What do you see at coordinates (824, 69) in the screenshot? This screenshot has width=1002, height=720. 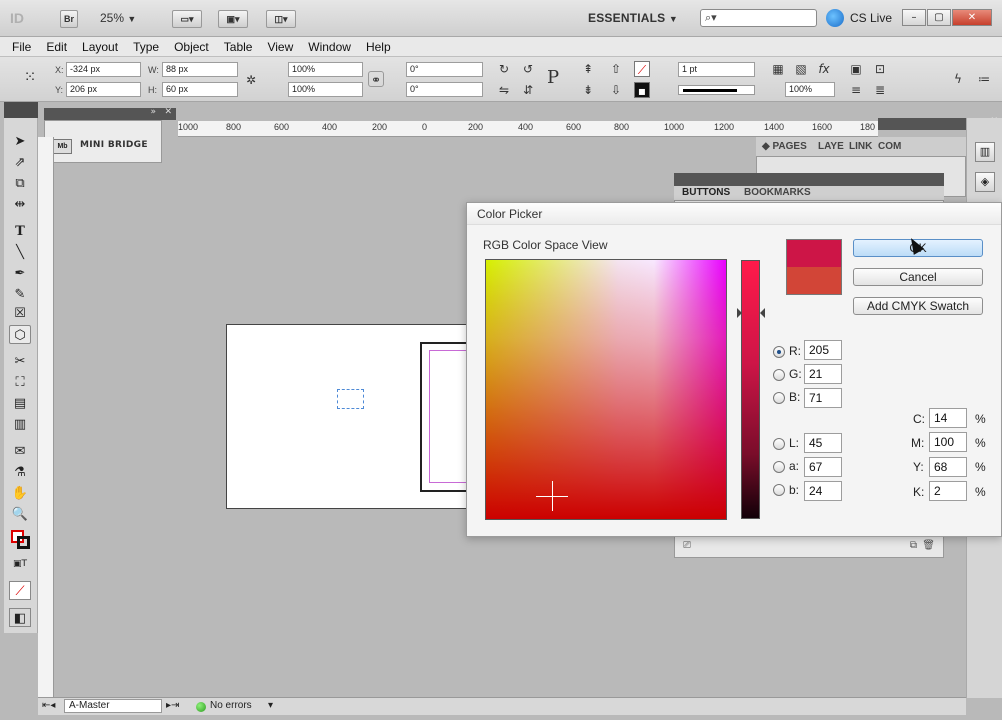 I see `effects-icon: fx` at bounding box center [824, 69].